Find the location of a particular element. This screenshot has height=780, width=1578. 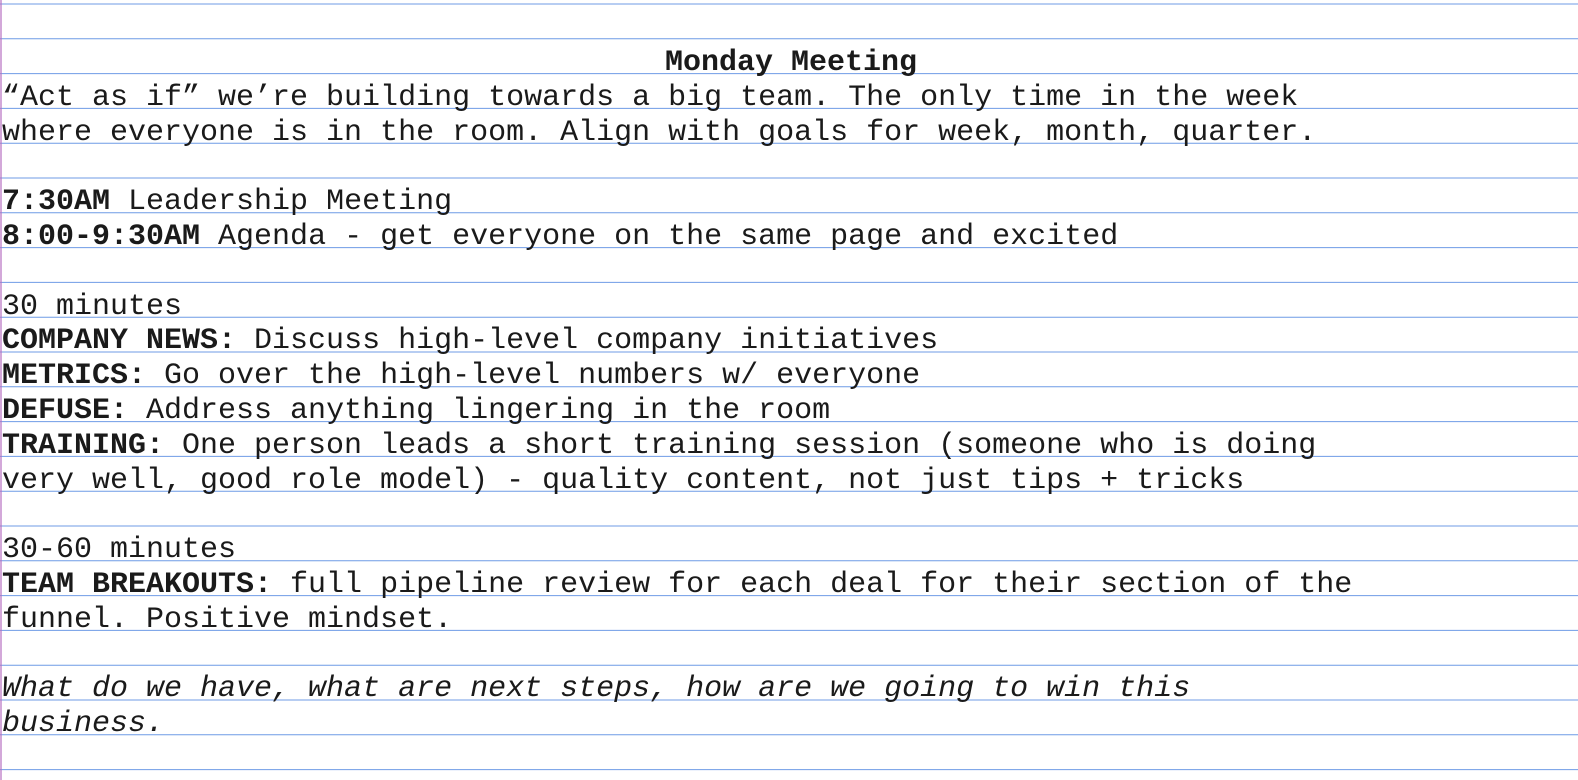

schedule-time: 7:30AM is located at coordinates (56, 202).